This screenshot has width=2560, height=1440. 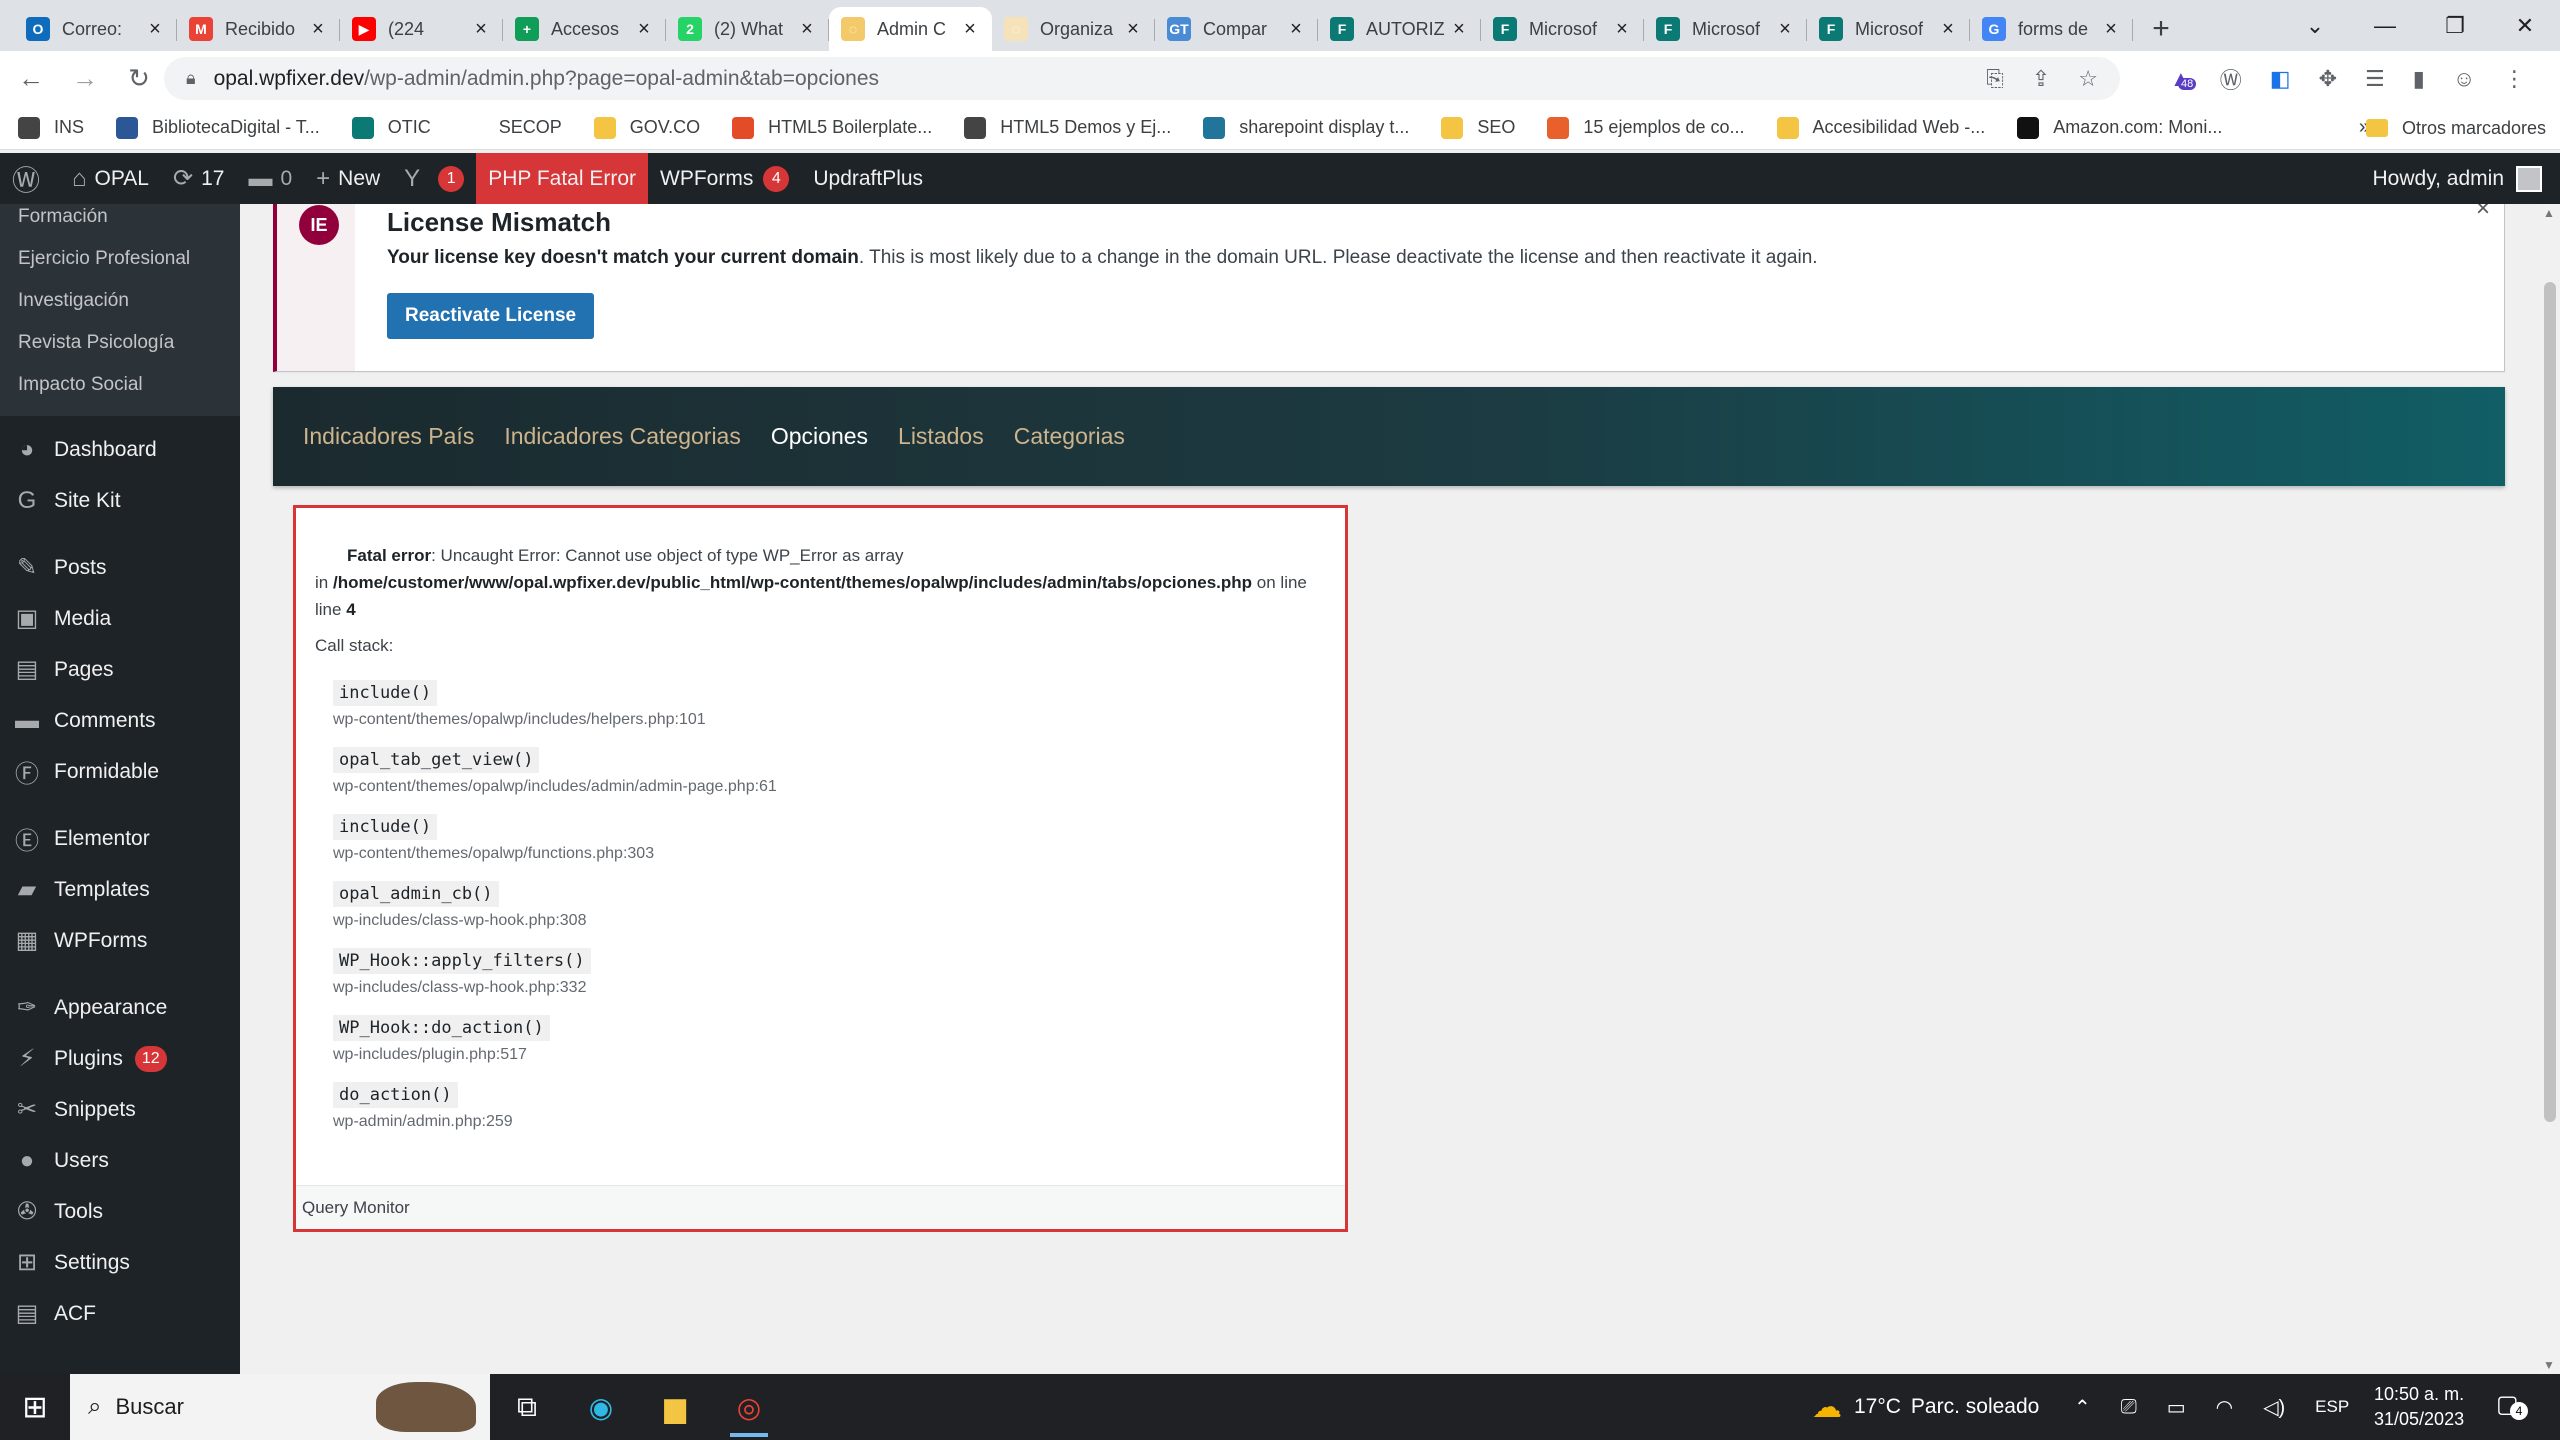 What do you see at coordinates (2332, 1407) in the screenshot?
I see `language-indicator: ESP` at bounding box center [2332, 1407].